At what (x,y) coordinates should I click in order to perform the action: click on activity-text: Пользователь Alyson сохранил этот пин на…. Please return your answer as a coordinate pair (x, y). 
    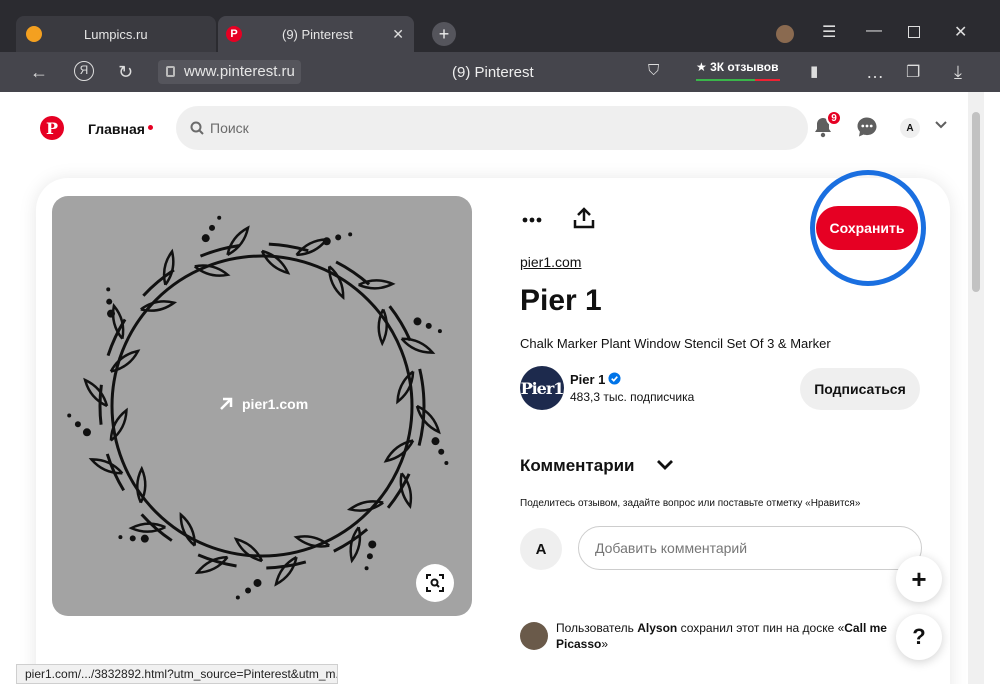
    Looking at the image, I should click on (736, 636).